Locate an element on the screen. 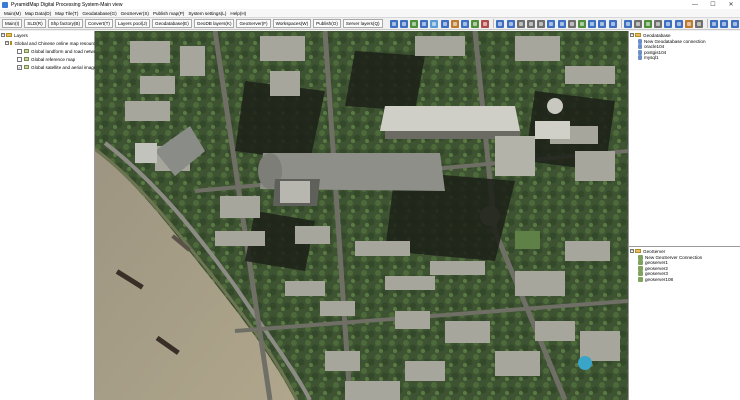 Image resolution: width=740 pixels, height=400 pixels. toolbar-button: GeoServer(F) is located at coordinates (253, 23).